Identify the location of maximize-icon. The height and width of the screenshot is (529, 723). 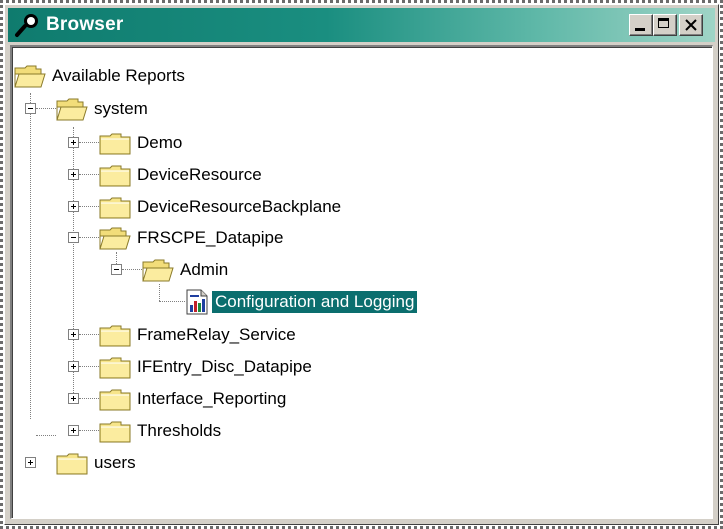
(663, 23).